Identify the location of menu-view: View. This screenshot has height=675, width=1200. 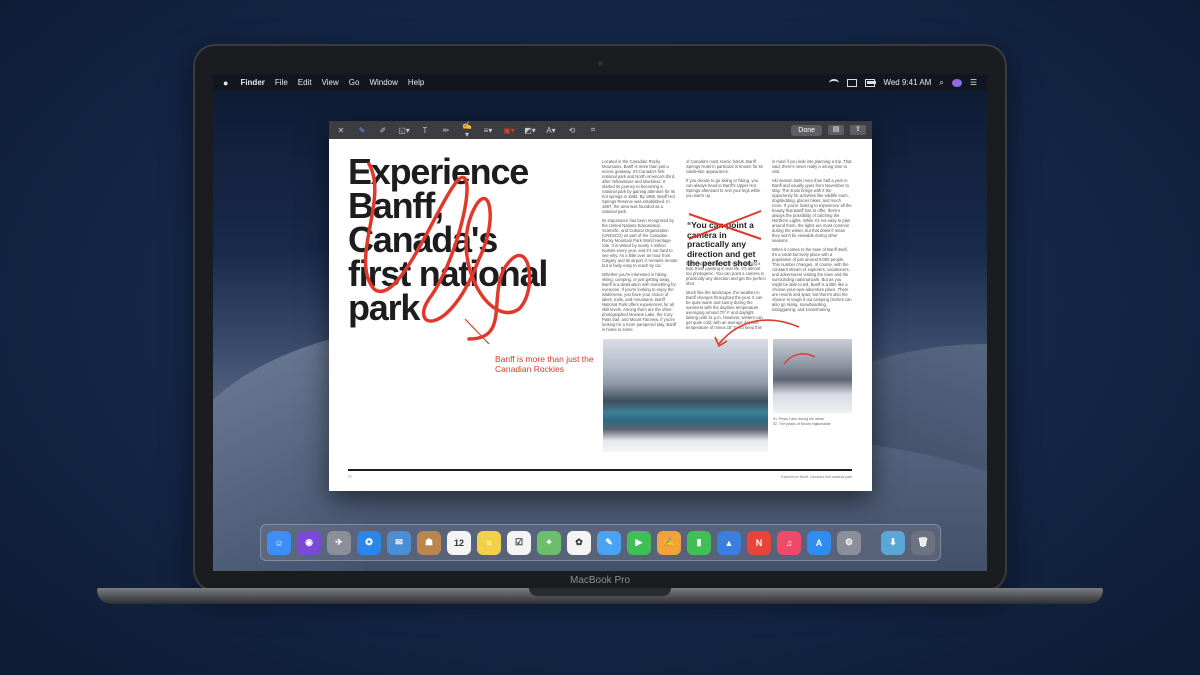
(330, 82).